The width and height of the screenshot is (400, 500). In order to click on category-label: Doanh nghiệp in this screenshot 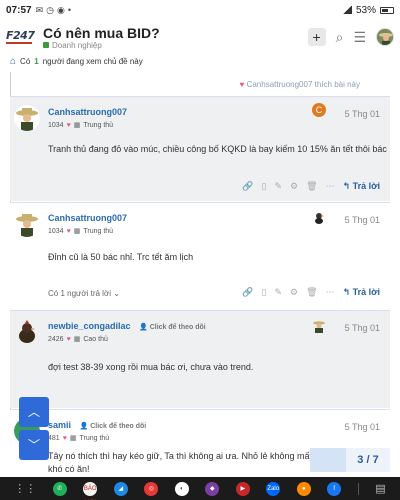, I will do `click(77, 45)`.